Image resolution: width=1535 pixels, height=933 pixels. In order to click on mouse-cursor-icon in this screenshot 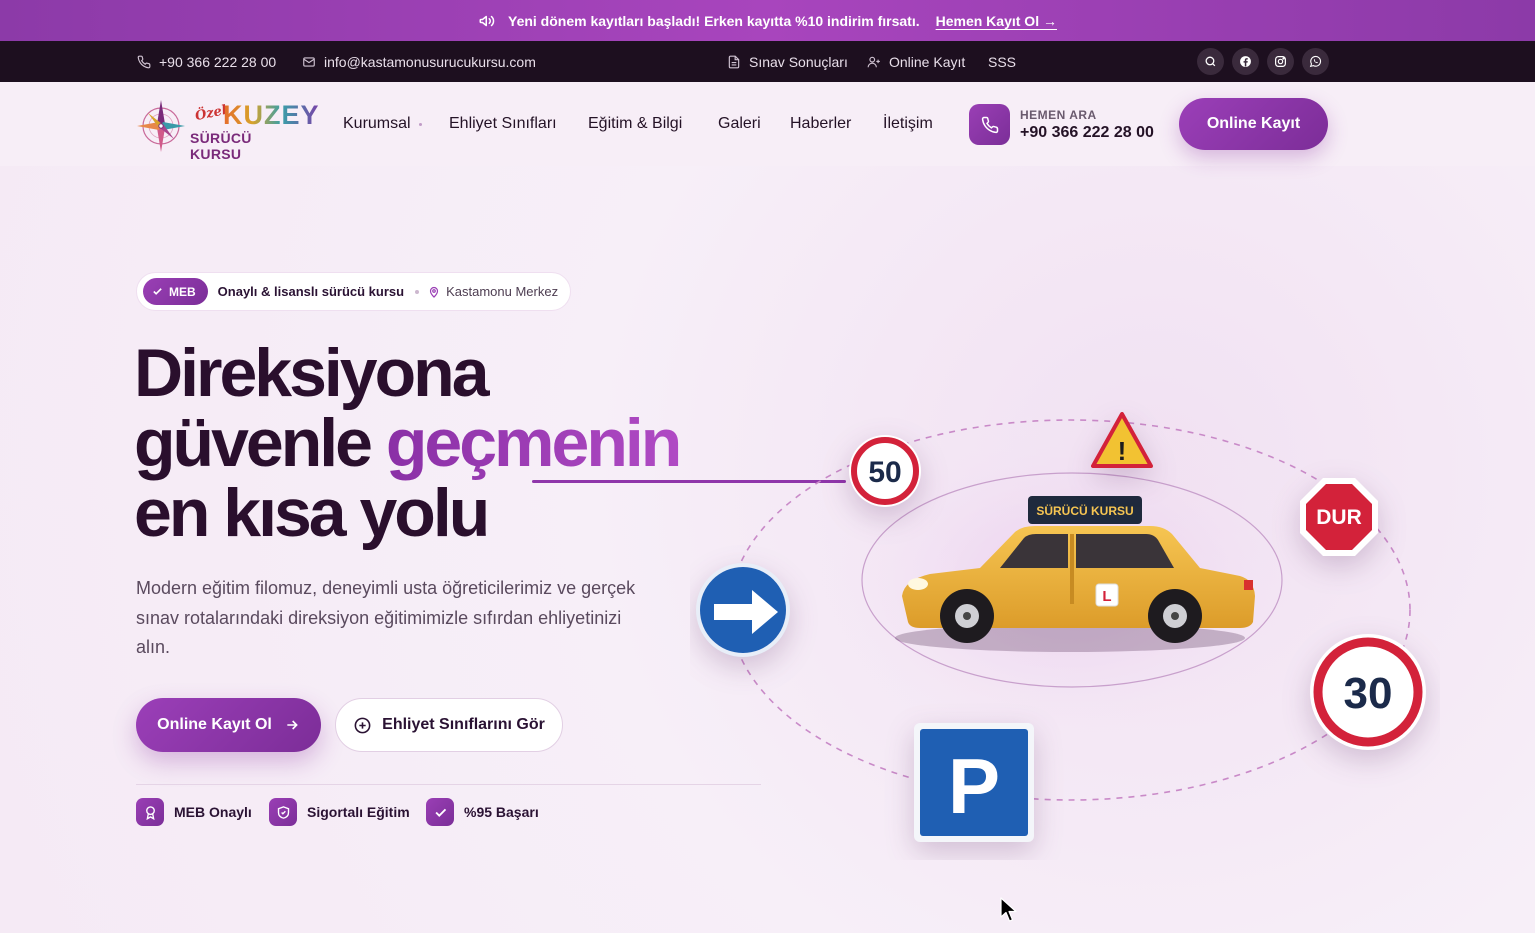, I will do `click(1008, 909)`.